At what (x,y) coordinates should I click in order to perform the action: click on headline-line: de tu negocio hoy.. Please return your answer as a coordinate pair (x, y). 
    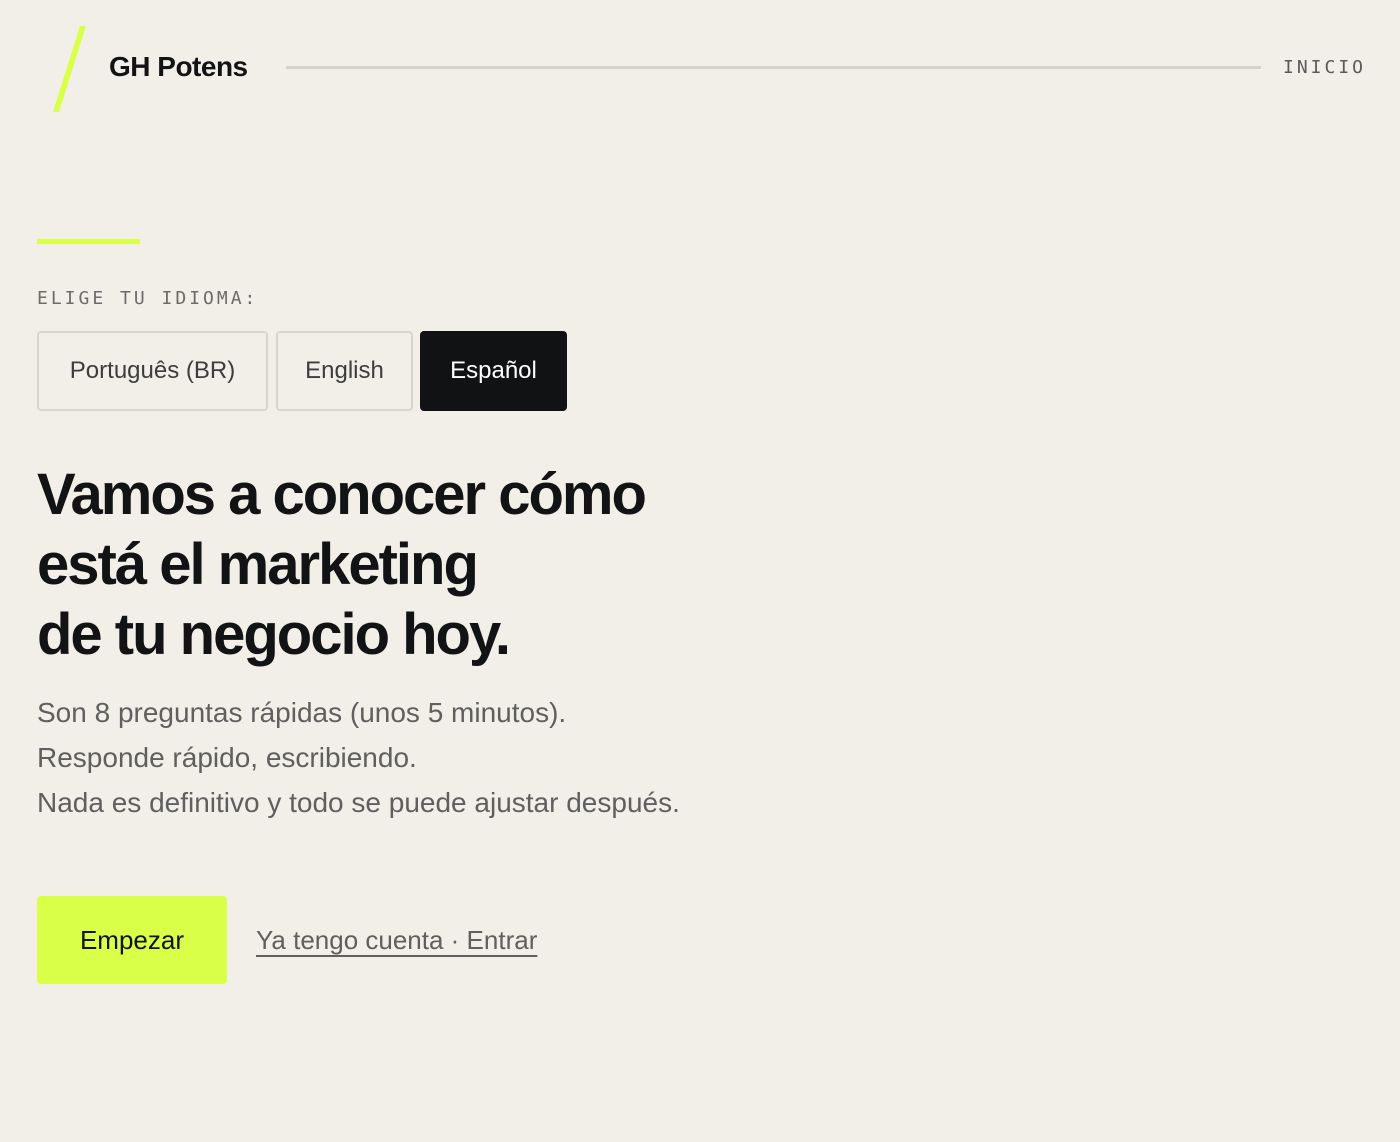
    Looking at the image, I should click on (274, 634).